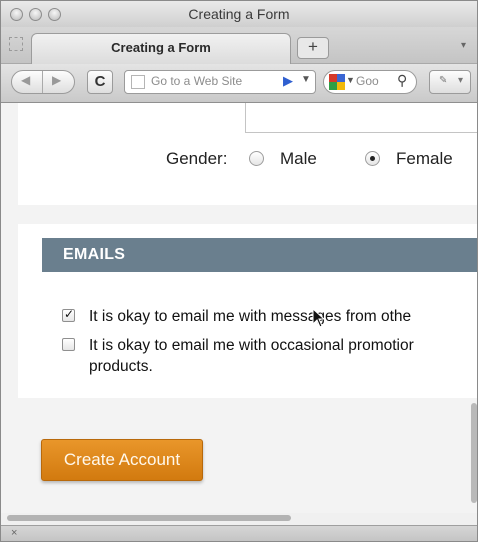  I want to click on address-bar: Go to a Web Site ▶ ▼, so click(220, 82).